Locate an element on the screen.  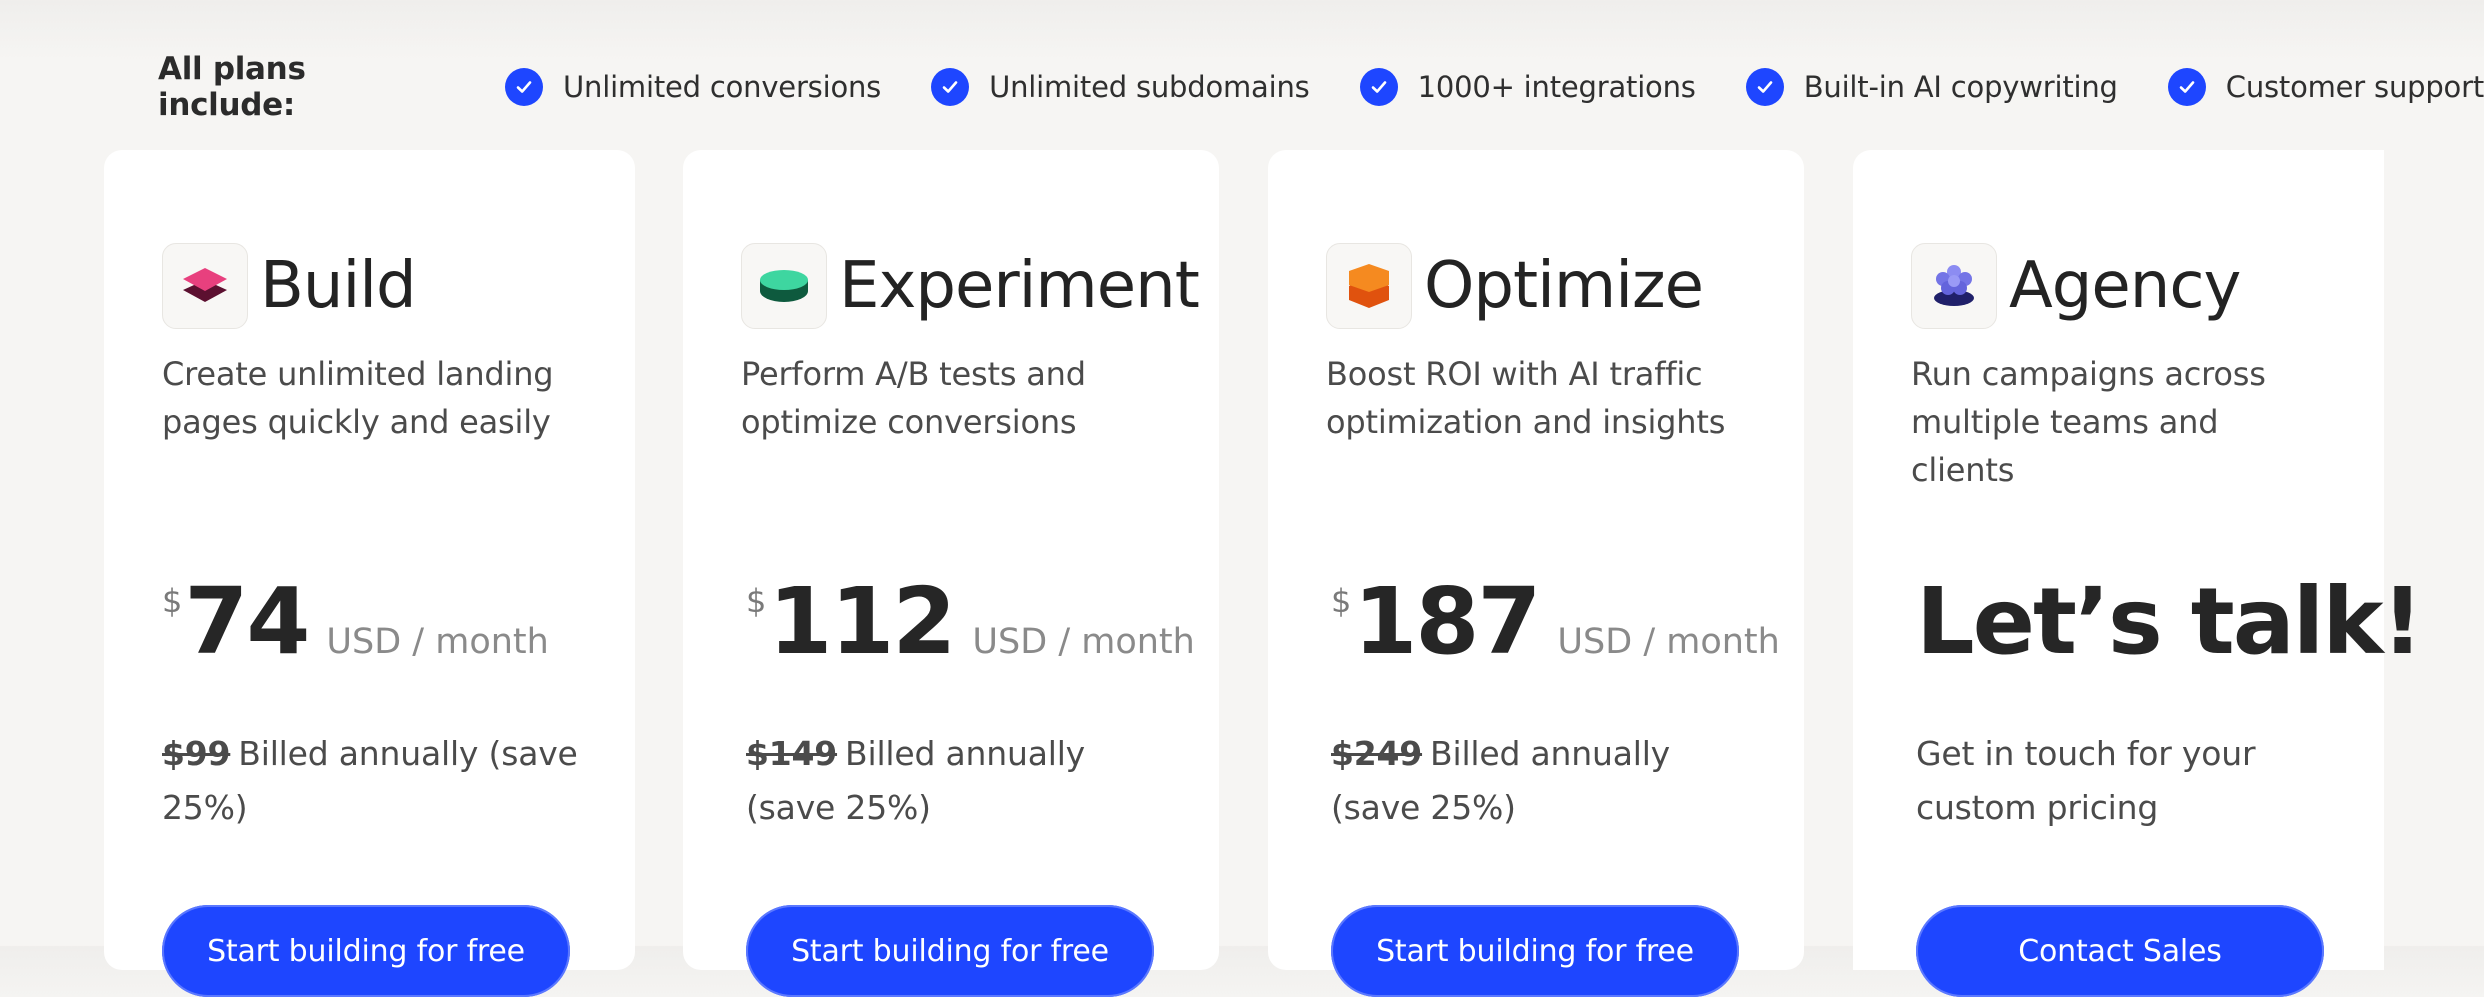
feature-item: 1000+ integrations is located at coordinates (1527, 87).